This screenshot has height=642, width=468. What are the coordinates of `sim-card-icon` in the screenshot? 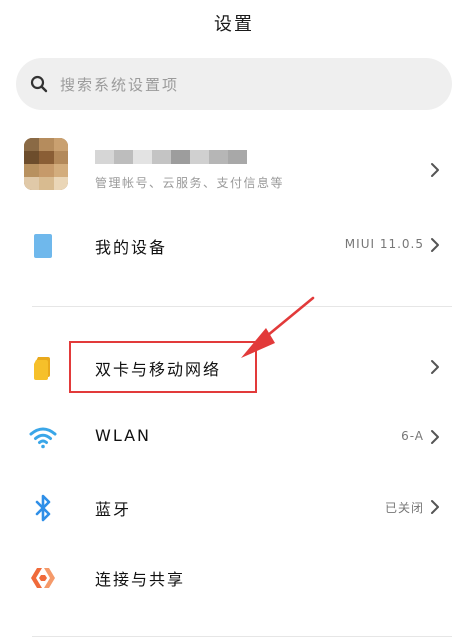 It's located at (43, 368).